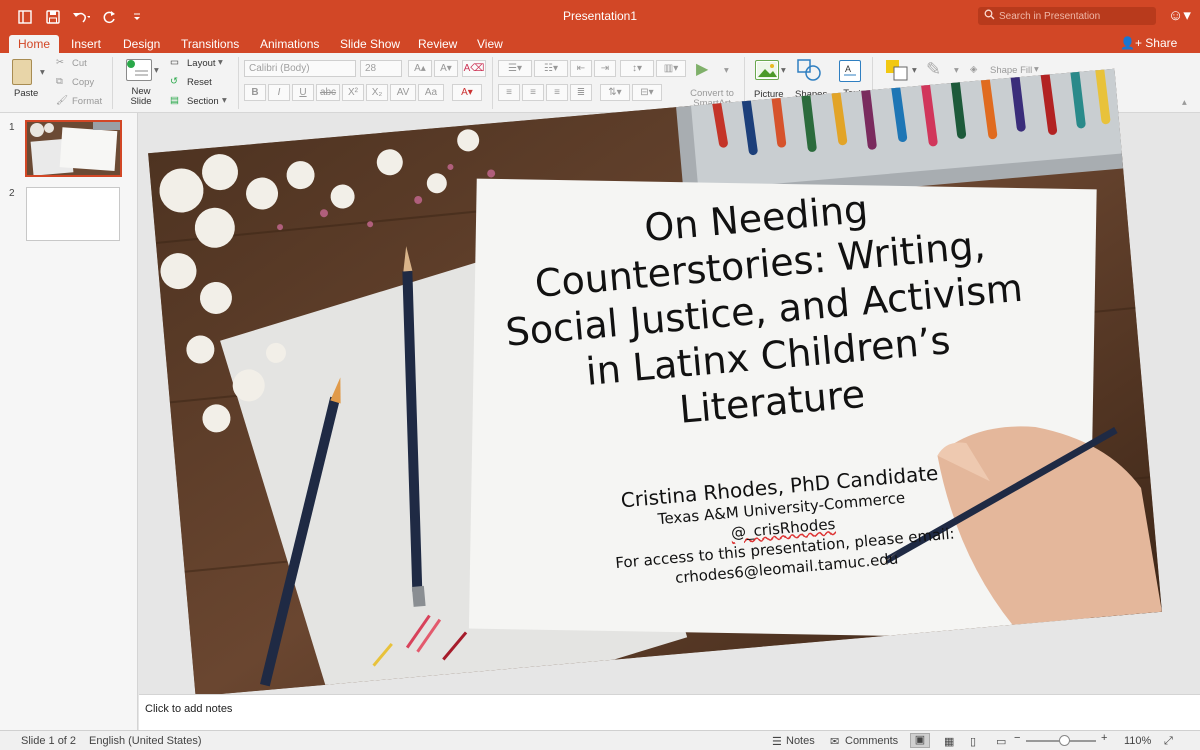 Image resolution: width=1200 pixels, height=750 pixels. Describe the element at coordinates (767, 70) in the screenshot. I see `picture-icon` at that location.